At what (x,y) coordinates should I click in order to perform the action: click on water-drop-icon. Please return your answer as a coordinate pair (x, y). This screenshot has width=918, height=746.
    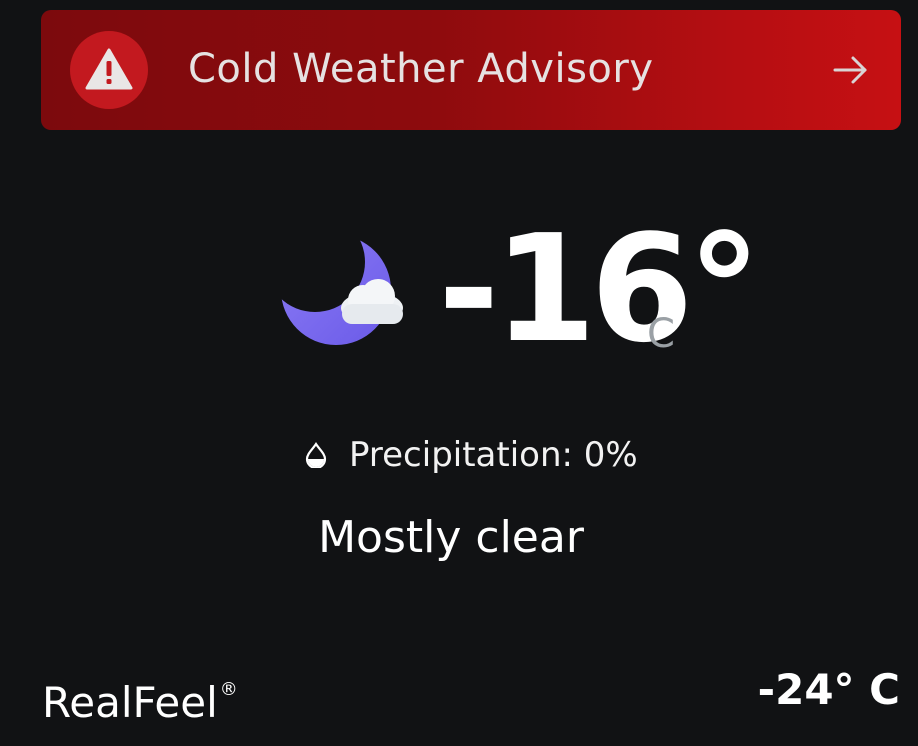
    Looking at the image, I should click on (316, 455).